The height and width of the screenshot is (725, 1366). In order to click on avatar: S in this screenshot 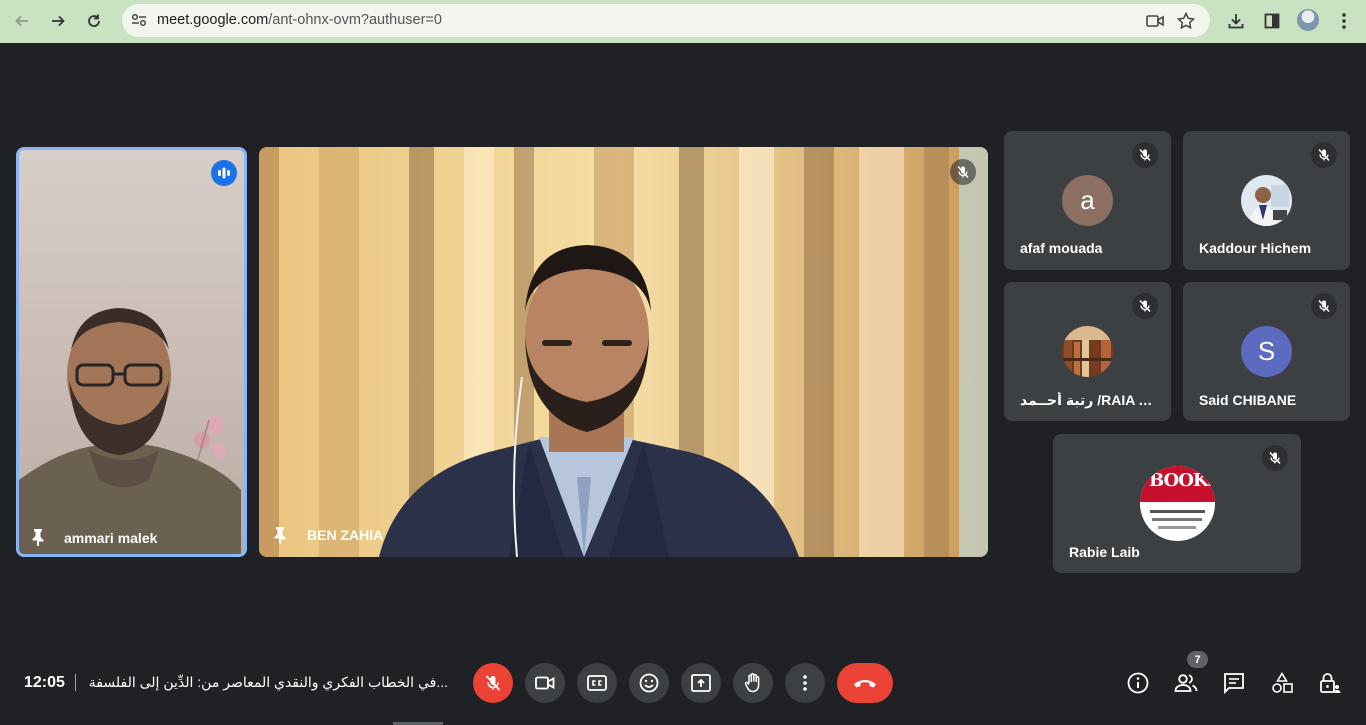, I will do `click(1266, 351)`.